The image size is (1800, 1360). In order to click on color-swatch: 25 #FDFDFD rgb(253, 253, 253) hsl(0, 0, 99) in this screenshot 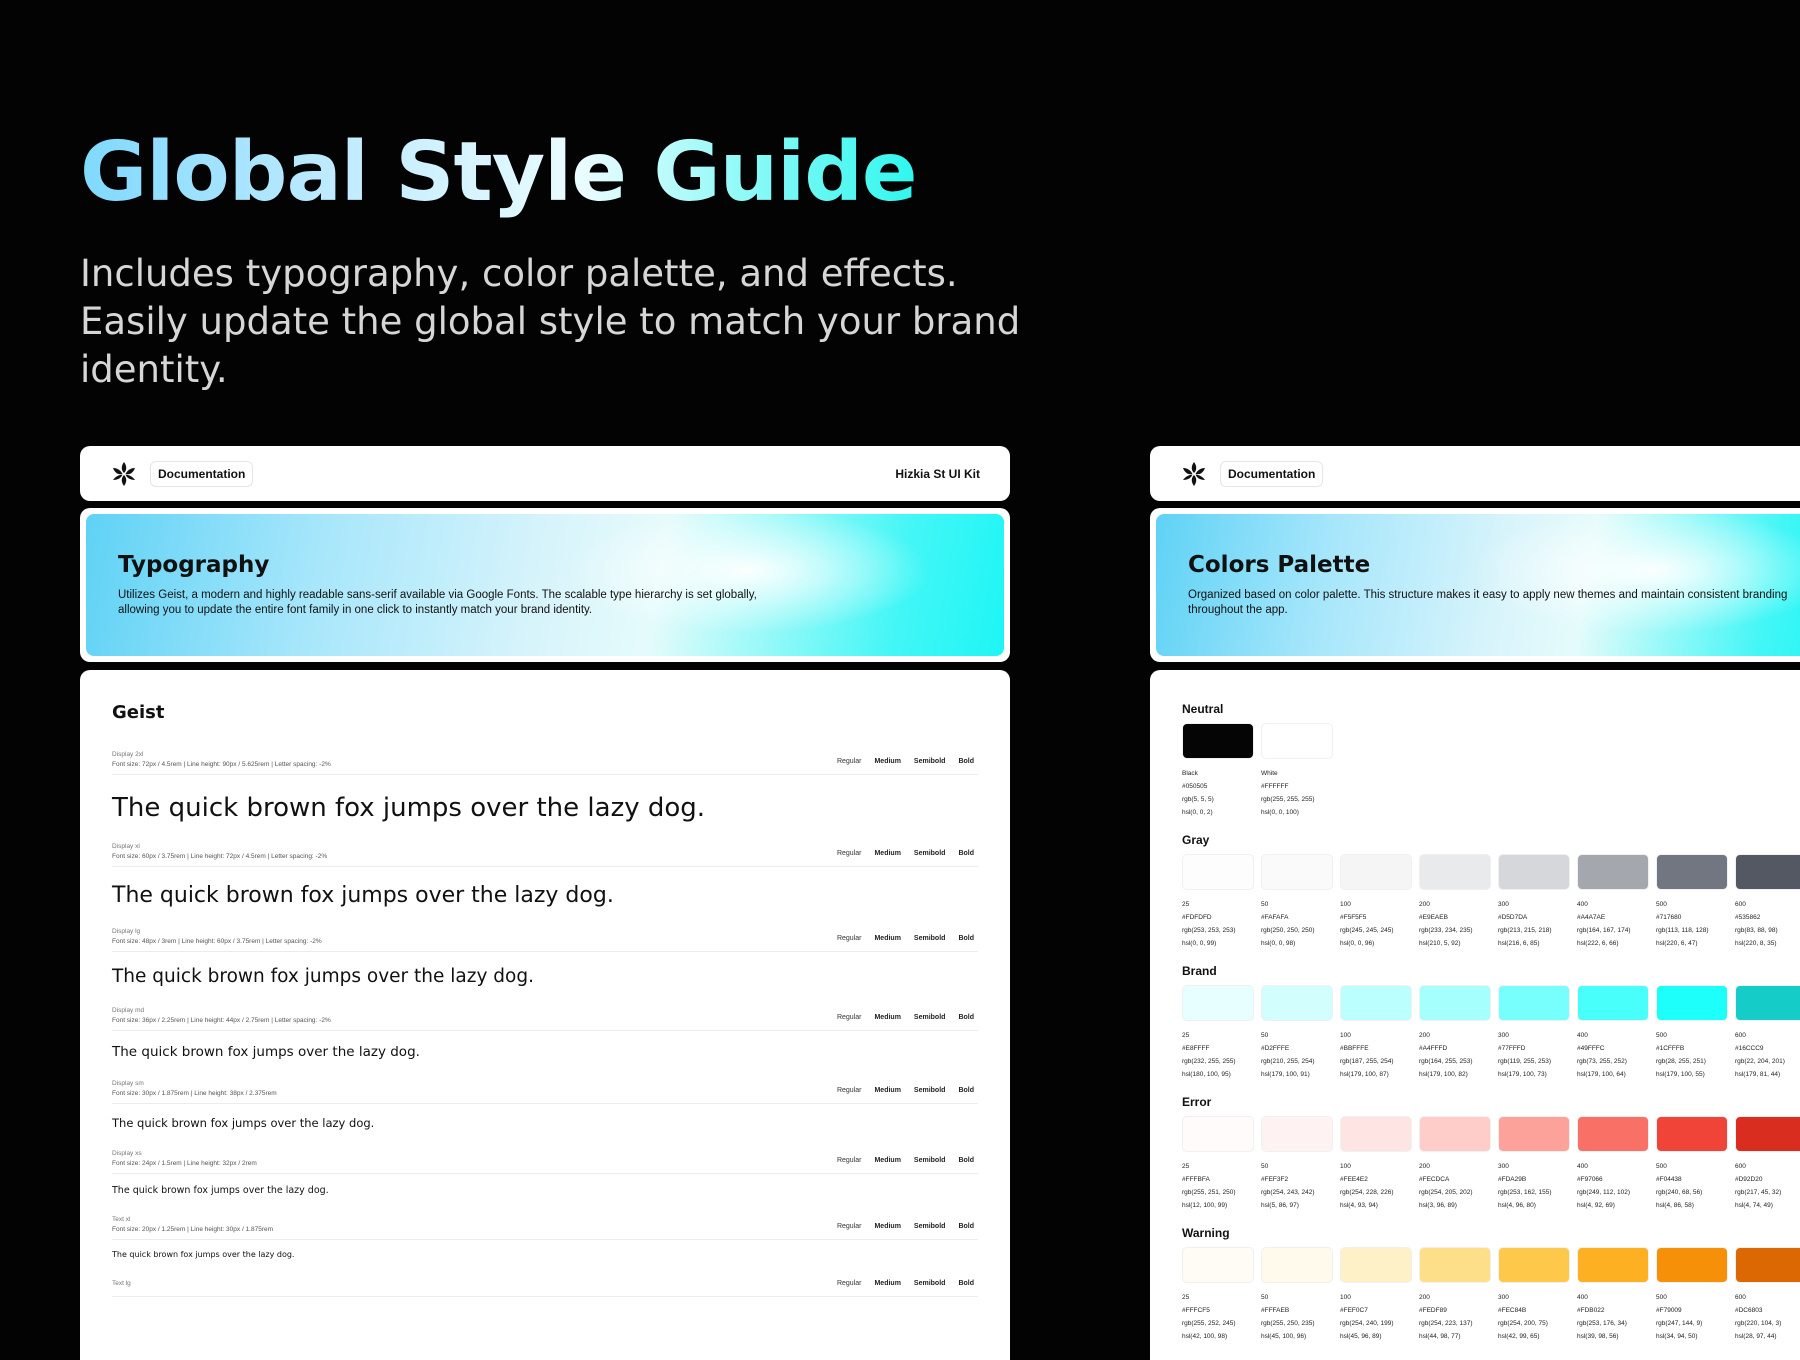, I will do `click(1218, 902)`.